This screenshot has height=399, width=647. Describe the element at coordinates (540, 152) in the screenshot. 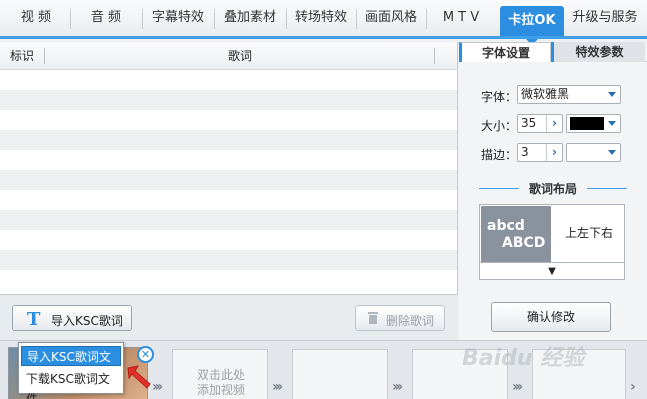

I see `outline-spinner: 3 ›` at that location.